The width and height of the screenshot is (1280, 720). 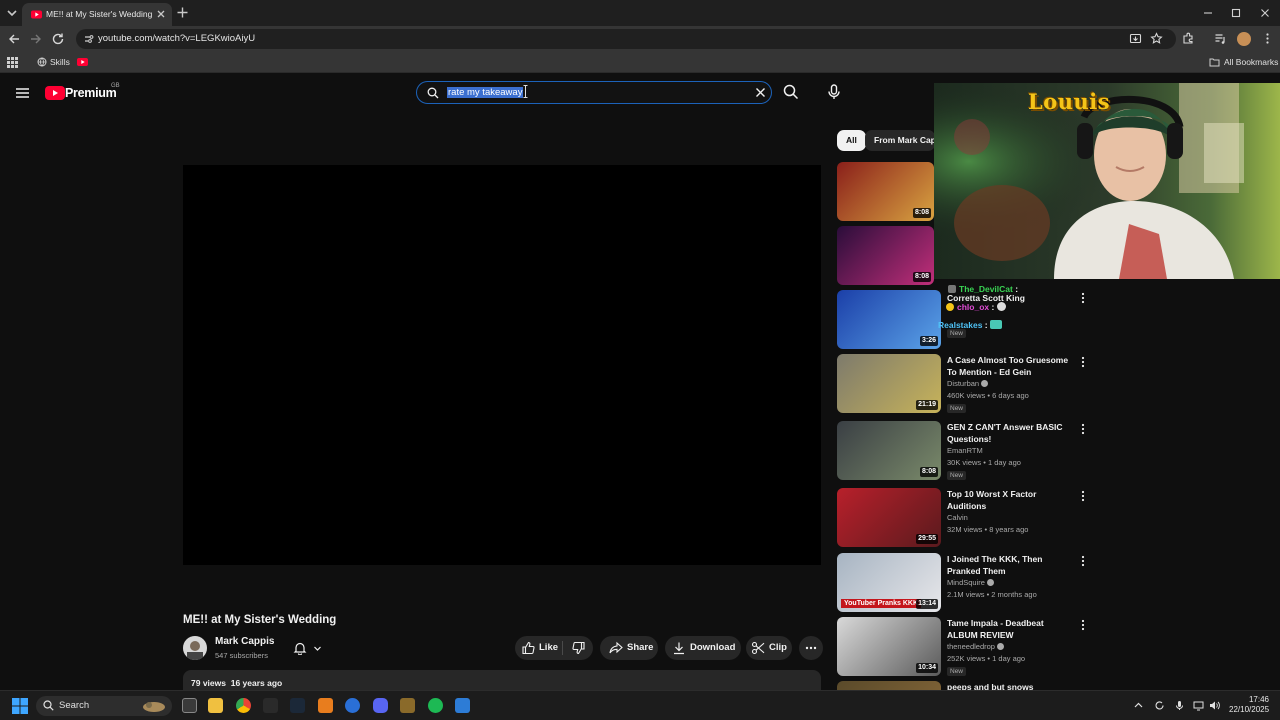 What do you see at coordinates (889, 646) in the screenshot?
I see `video-thumbnail: 10:34` at bounding box center [889, 646].